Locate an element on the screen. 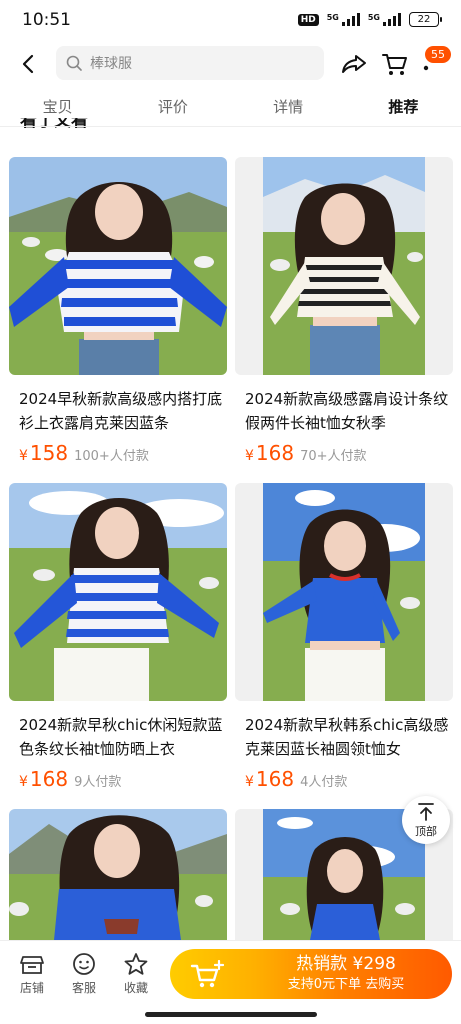 Image resolution: width=461 pixels, height=1024 pixels. product-price-3: 168 is located at coordinates (49, 779).